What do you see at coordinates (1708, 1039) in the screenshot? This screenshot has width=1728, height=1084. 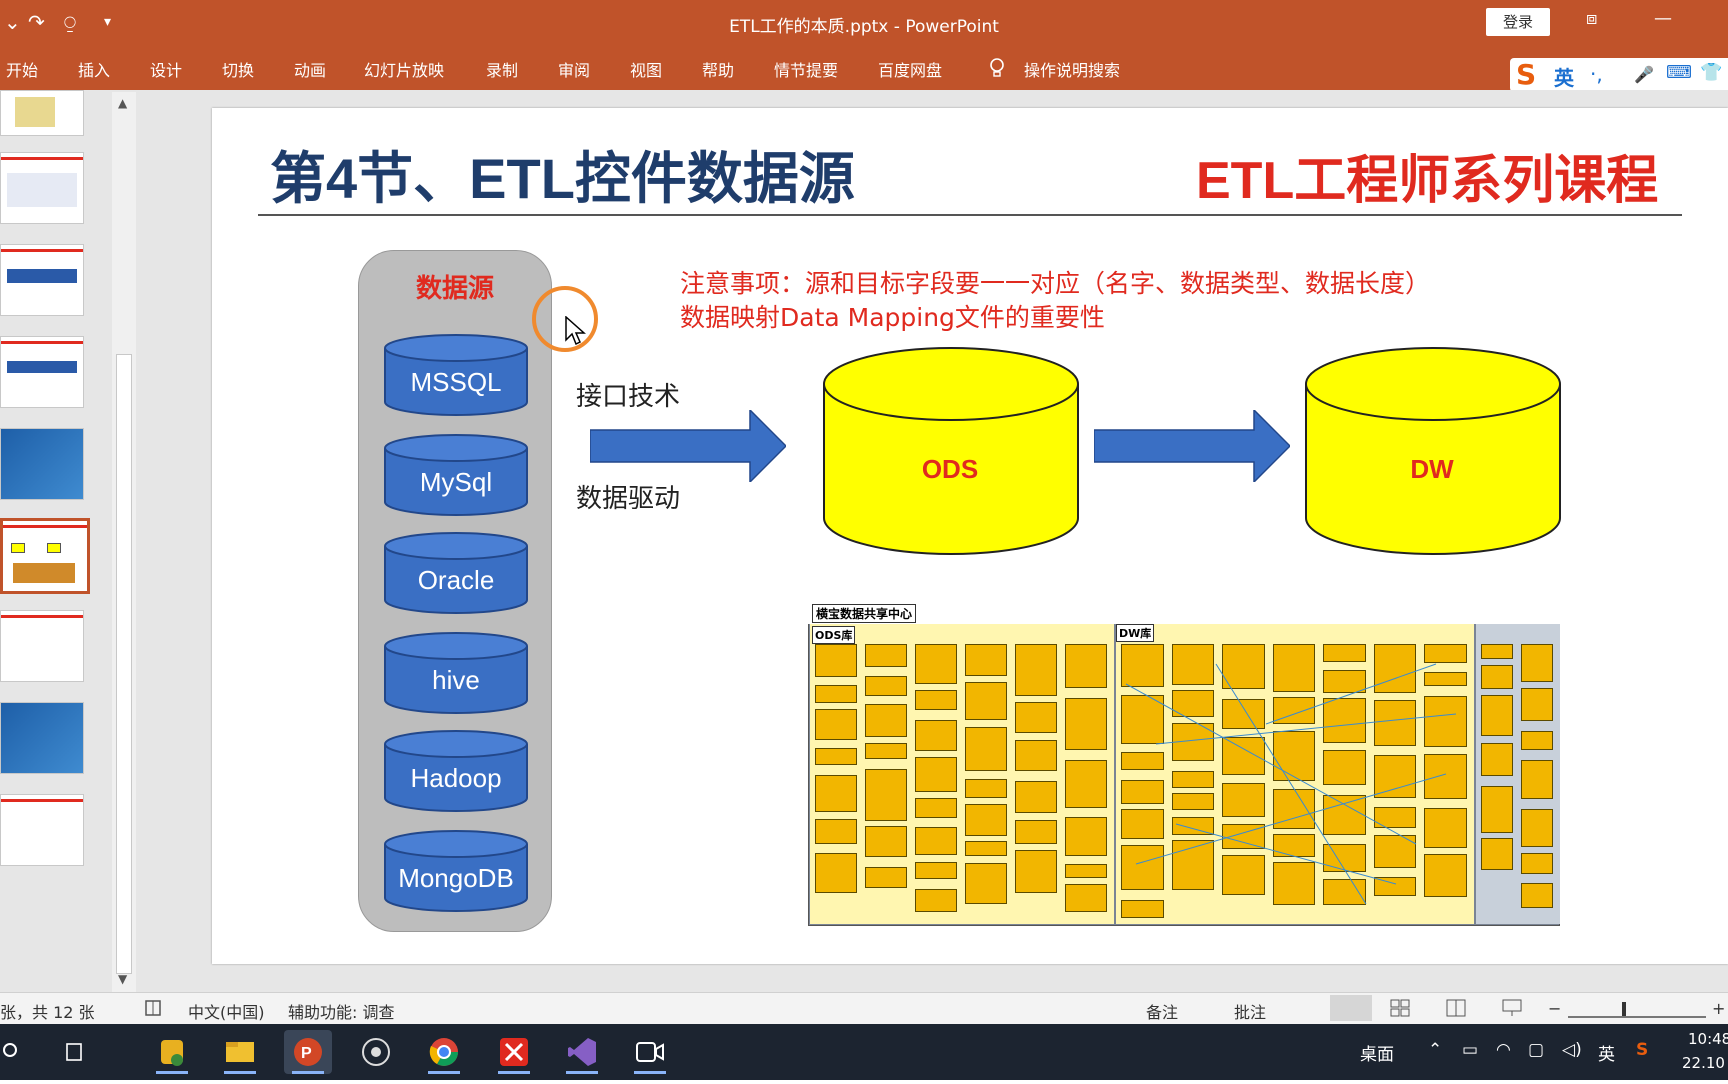 I see `clock-time: 10:48` at bounding box center [1708, 1039].